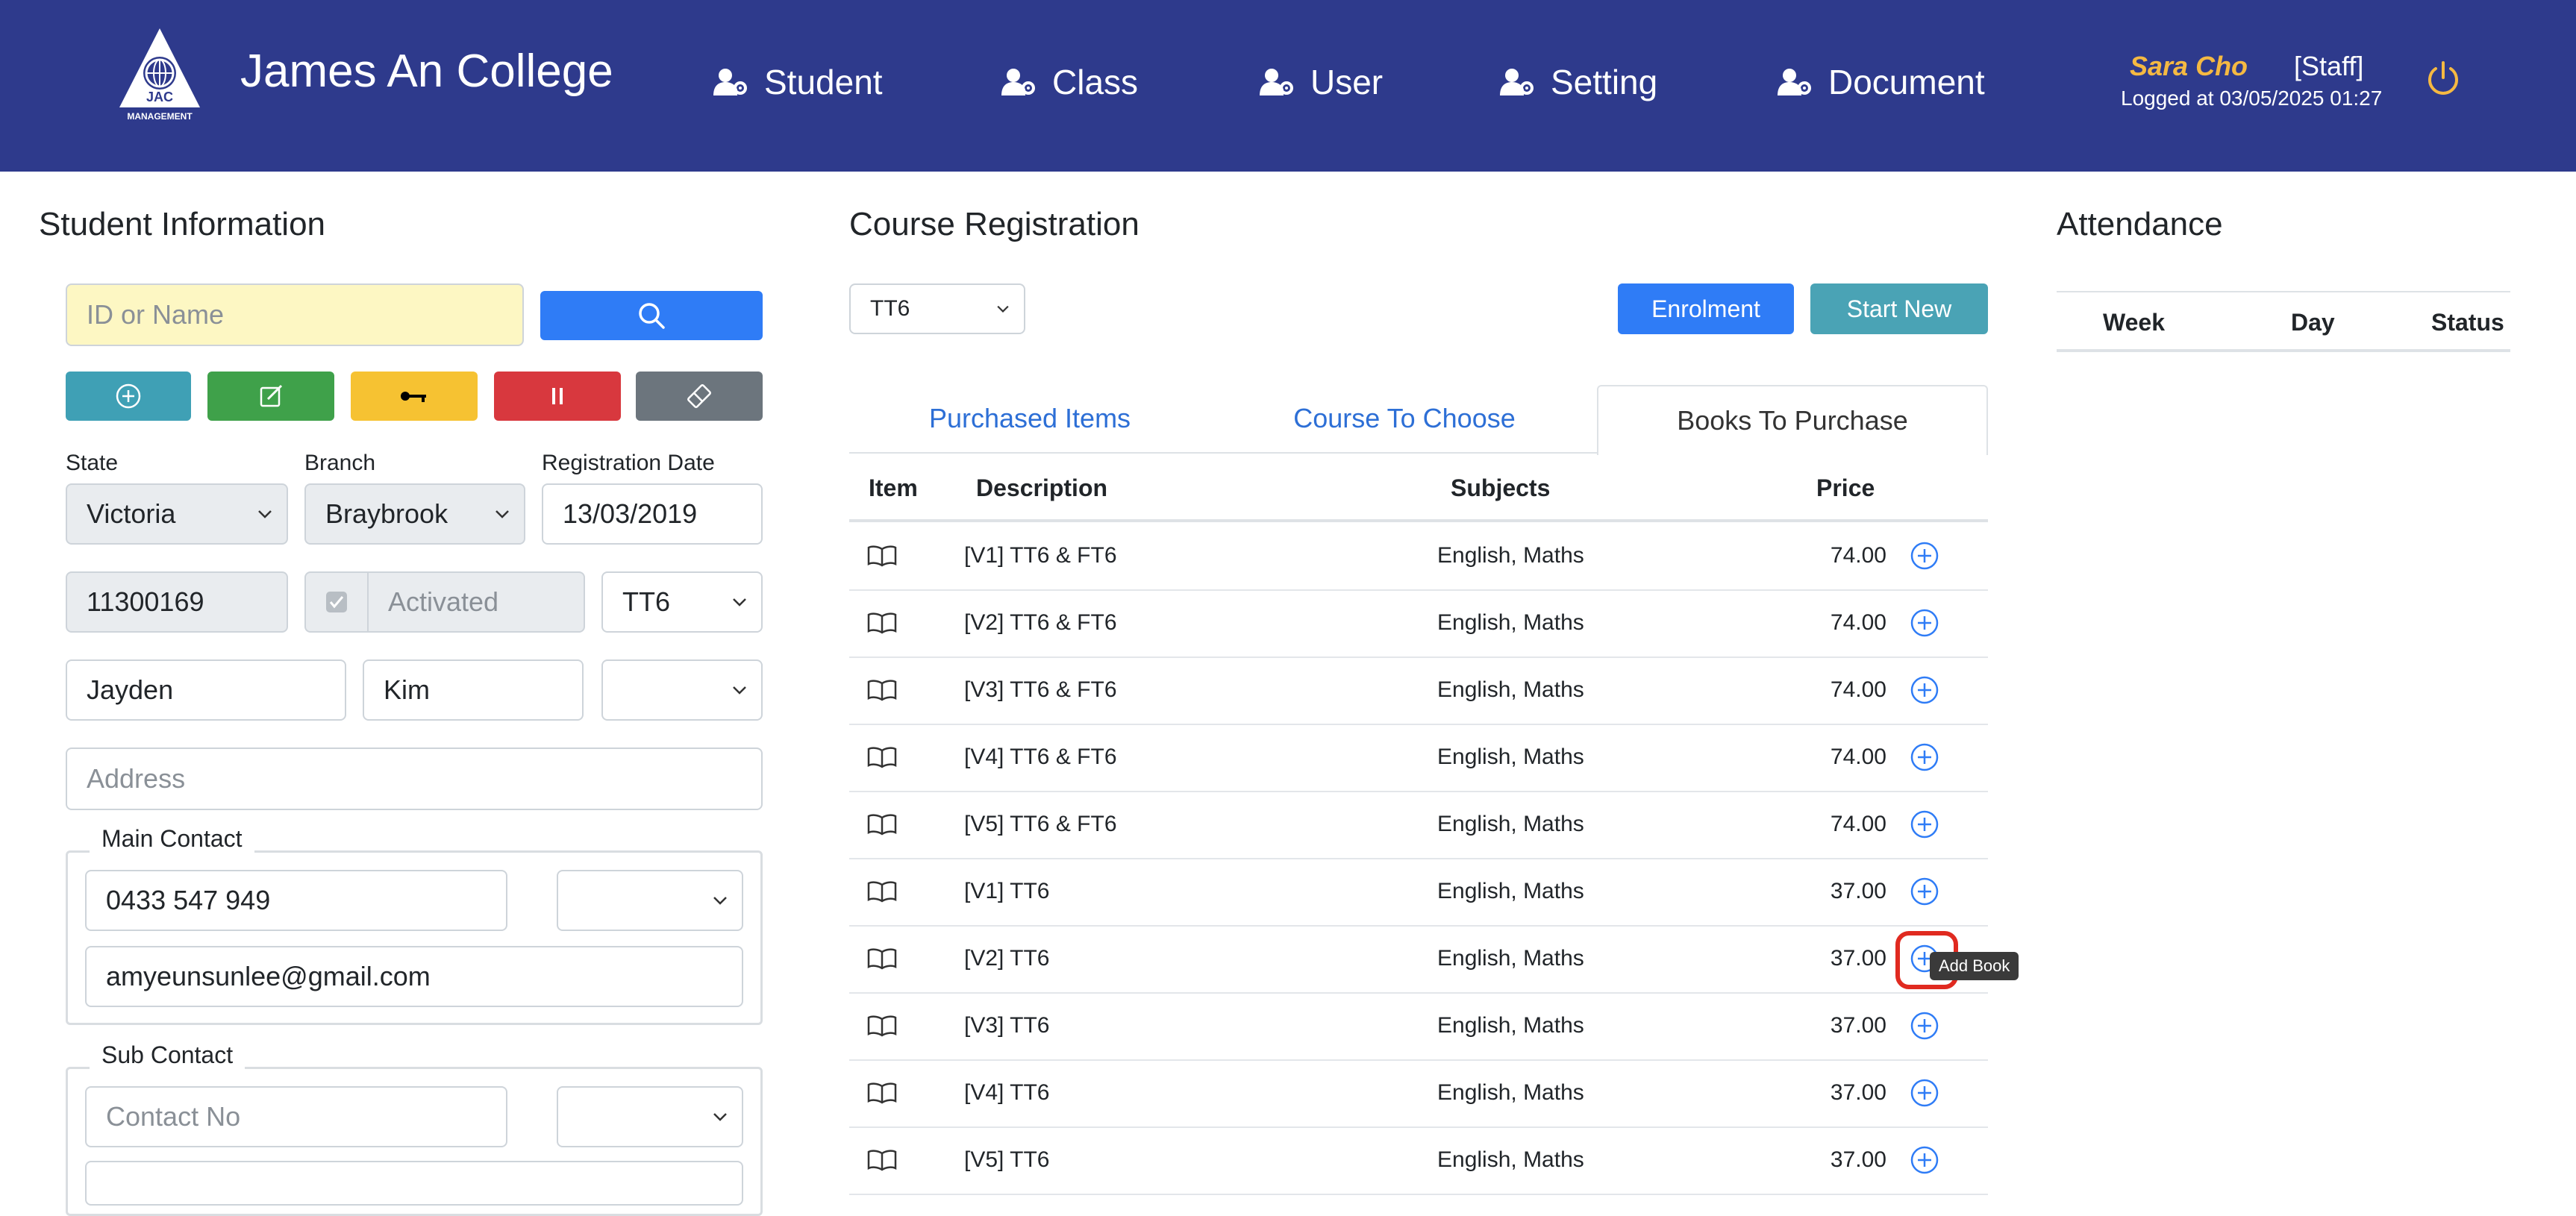 Image resolution: width=2576 pixels, height=1216 pixels. Describe the element at coordinates (1040, 757) in the screenshot. I see `row-description: [V4] TT6 & FT6` at that location.